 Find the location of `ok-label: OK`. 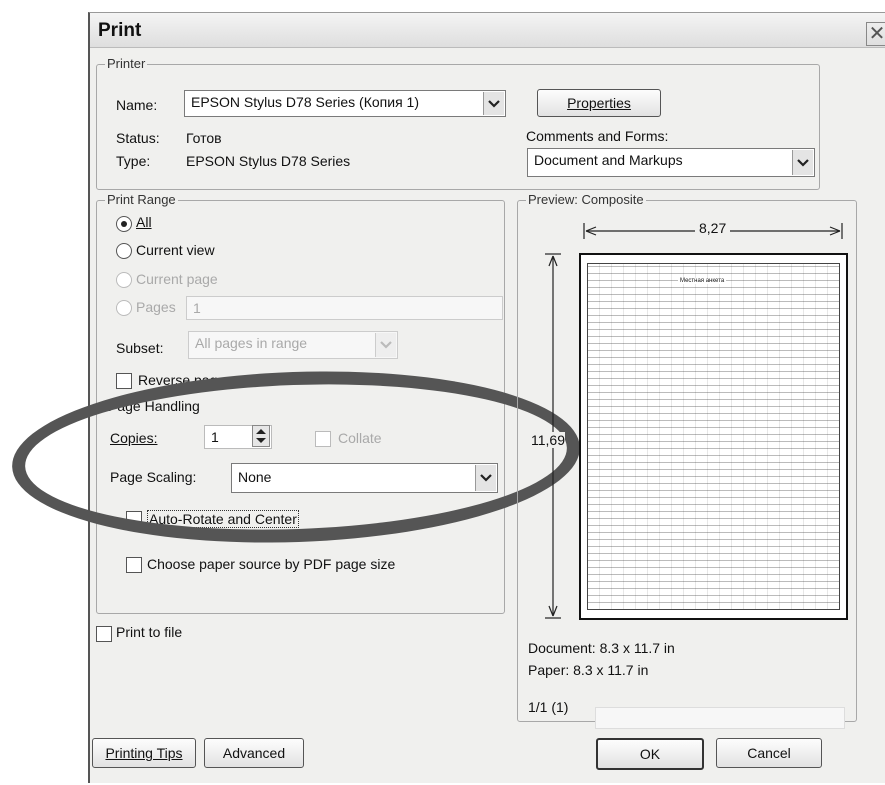

ok-label: OK is located at coordinates (650, 754).